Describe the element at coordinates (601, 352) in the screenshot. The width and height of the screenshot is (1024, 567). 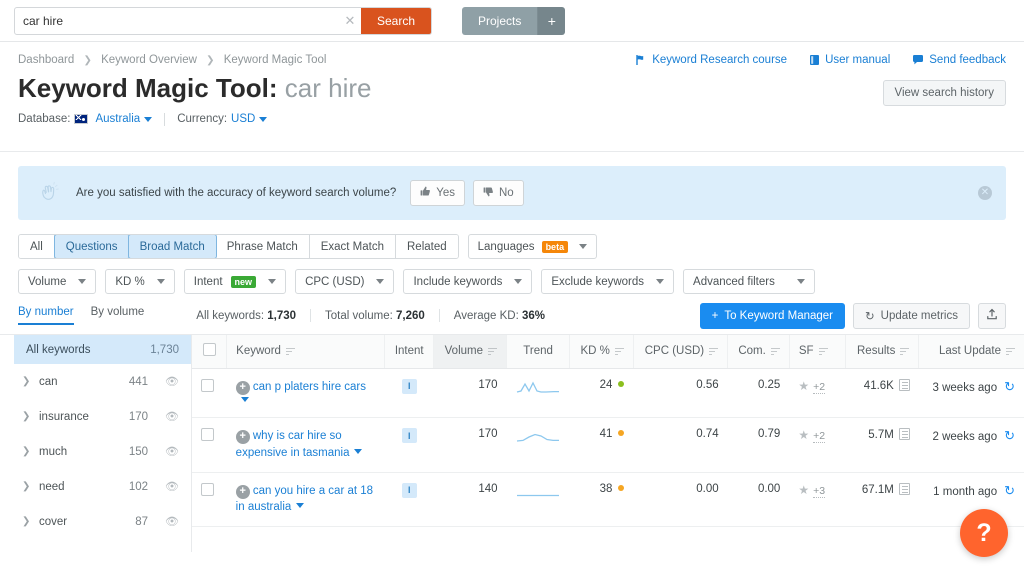
I see `th-kd: KD %` at that location.